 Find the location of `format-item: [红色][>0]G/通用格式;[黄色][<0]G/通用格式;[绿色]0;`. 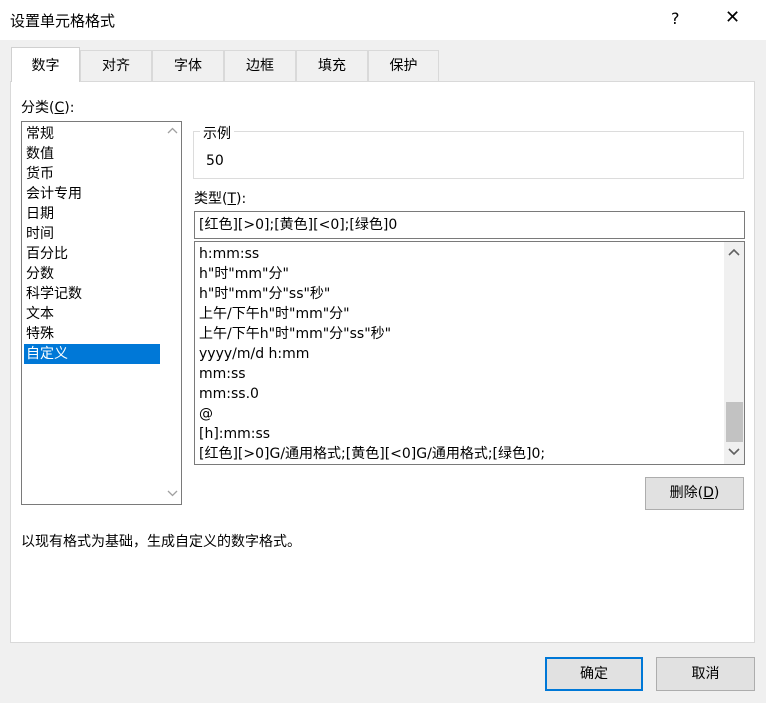

format-item: [红色][>0]G/通用格式;[黄色][<0]G/通用格式;[绿色]0; is located at coordinates (372, 454).